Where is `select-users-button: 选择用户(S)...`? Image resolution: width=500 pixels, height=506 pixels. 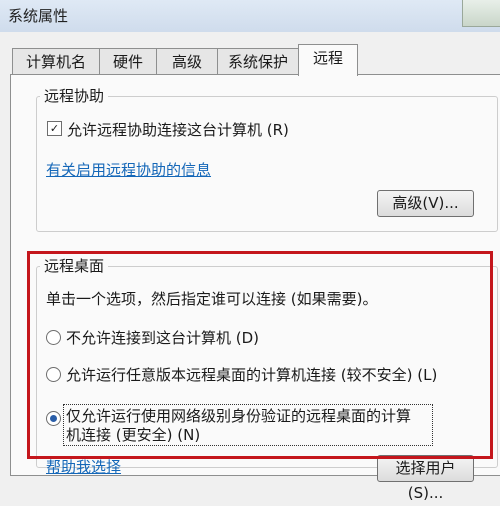 select-users-button: 选择用户(S)... is located at coordinates (425, 478).